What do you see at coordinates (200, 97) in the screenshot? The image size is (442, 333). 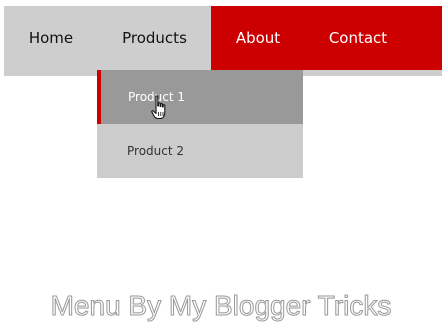 I see `dropdown-item-product-1: Product 1` at bounding box center [200, 97].